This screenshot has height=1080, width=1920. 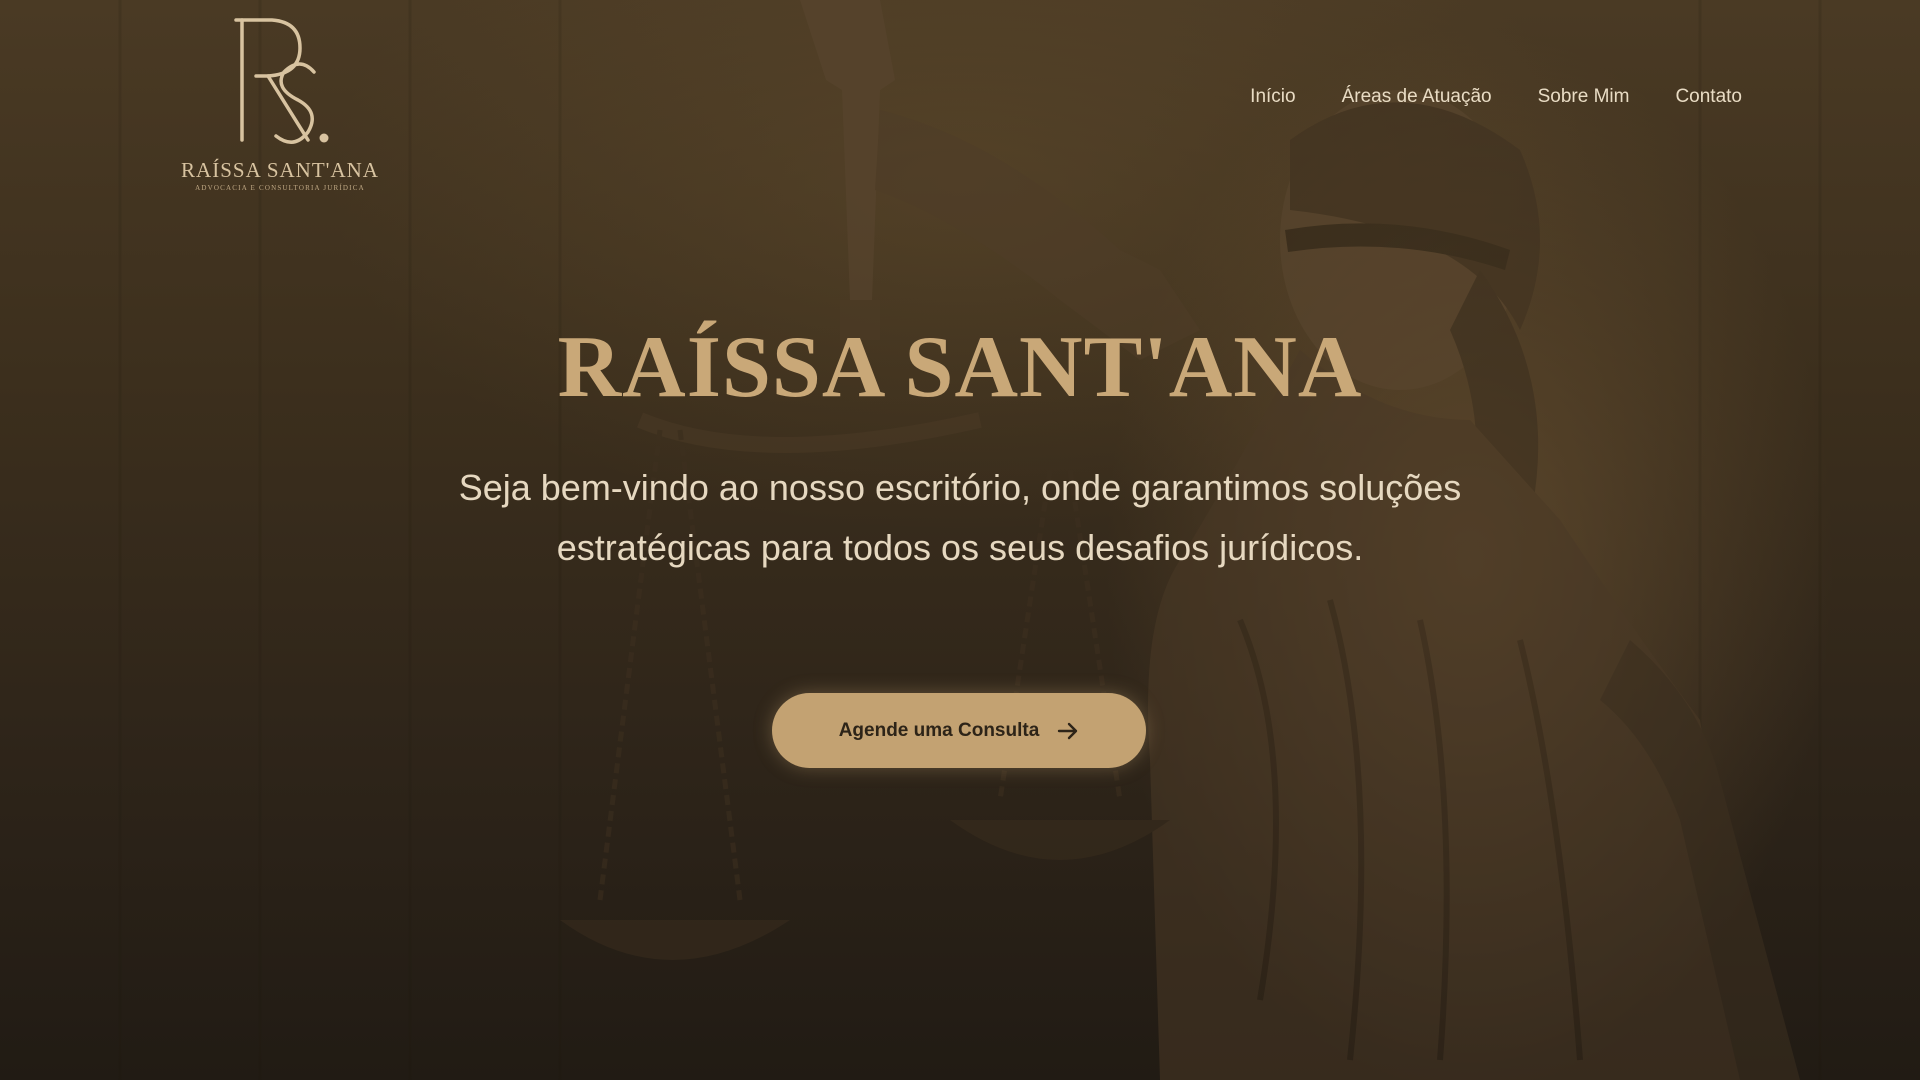 What do you see at coordinates (1584, 97) in the screenshot?
I see `nav-item-sobre-mim: Sobre Mim` at bounding box center [1584, 97].